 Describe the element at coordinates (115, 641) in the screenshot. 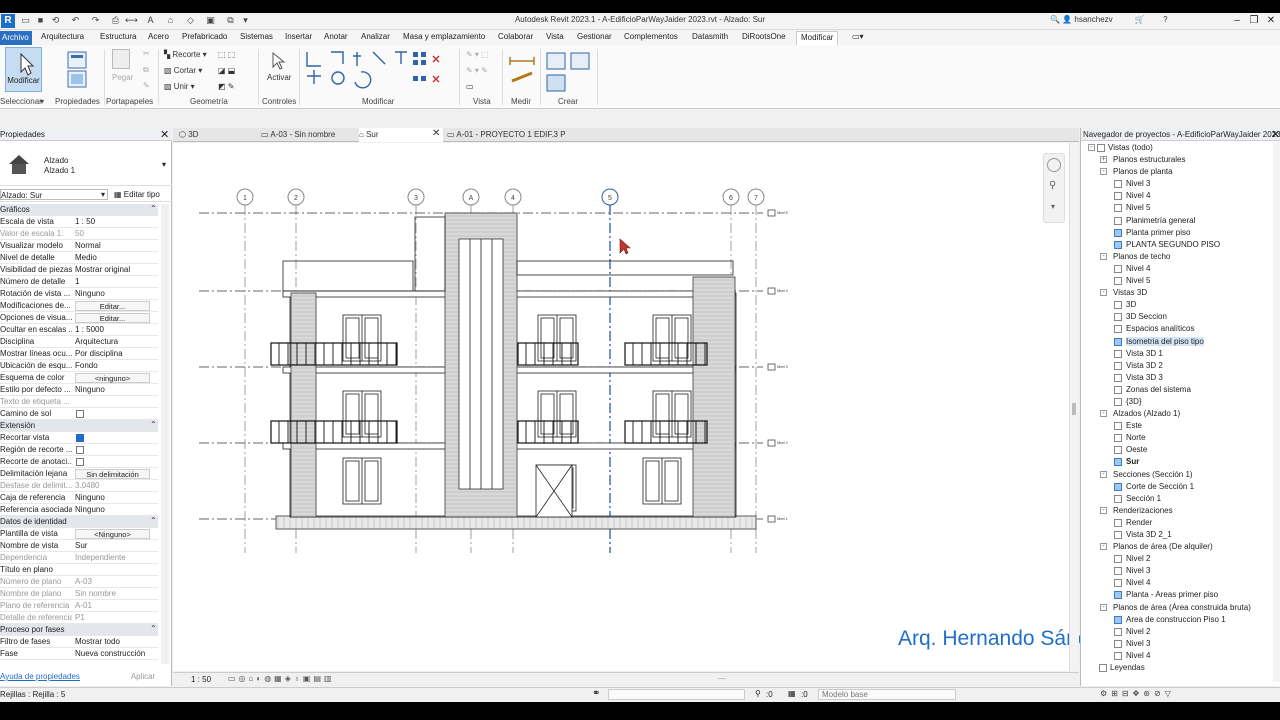

I see `property-value: Mostrar todo` at that location.